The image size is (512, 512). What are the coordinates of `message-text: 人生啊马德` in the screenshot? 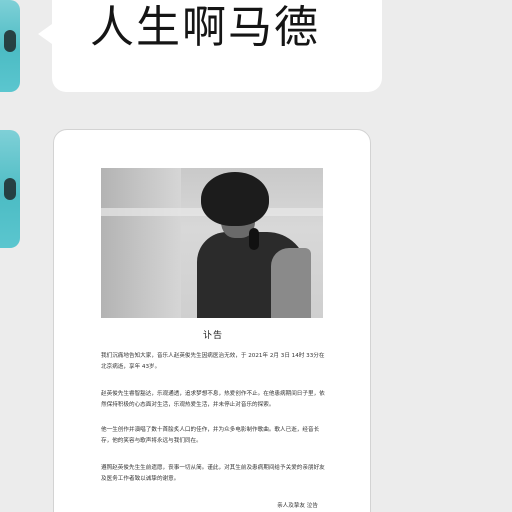 It's located at (205, 27).